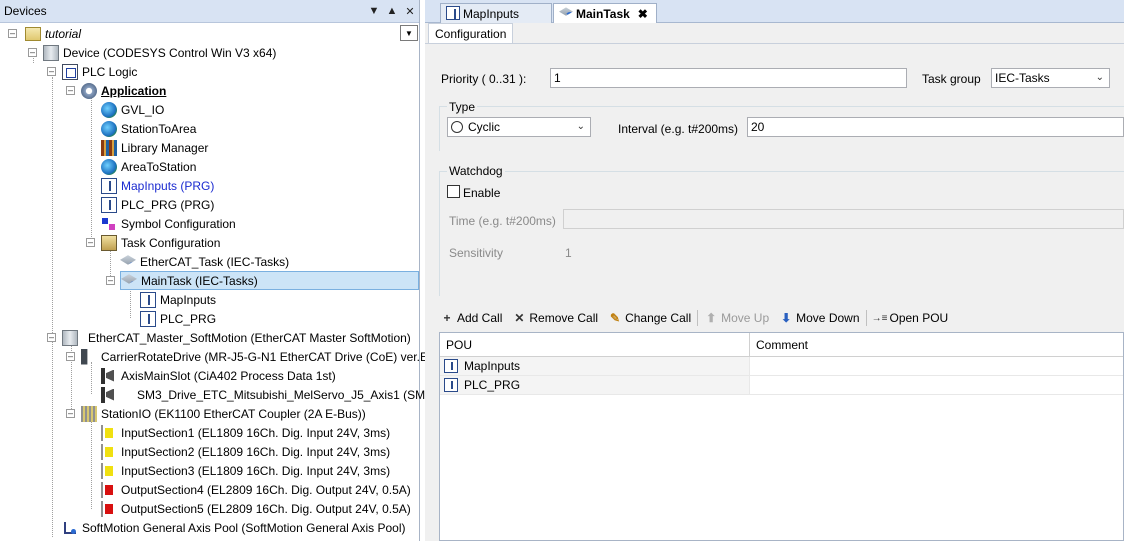 This screenshot has height=541, width=1124. Describe the element at coordinates (496, 13) in the screenshot. I see `tab-map-inputs: MapInputs` at that location.